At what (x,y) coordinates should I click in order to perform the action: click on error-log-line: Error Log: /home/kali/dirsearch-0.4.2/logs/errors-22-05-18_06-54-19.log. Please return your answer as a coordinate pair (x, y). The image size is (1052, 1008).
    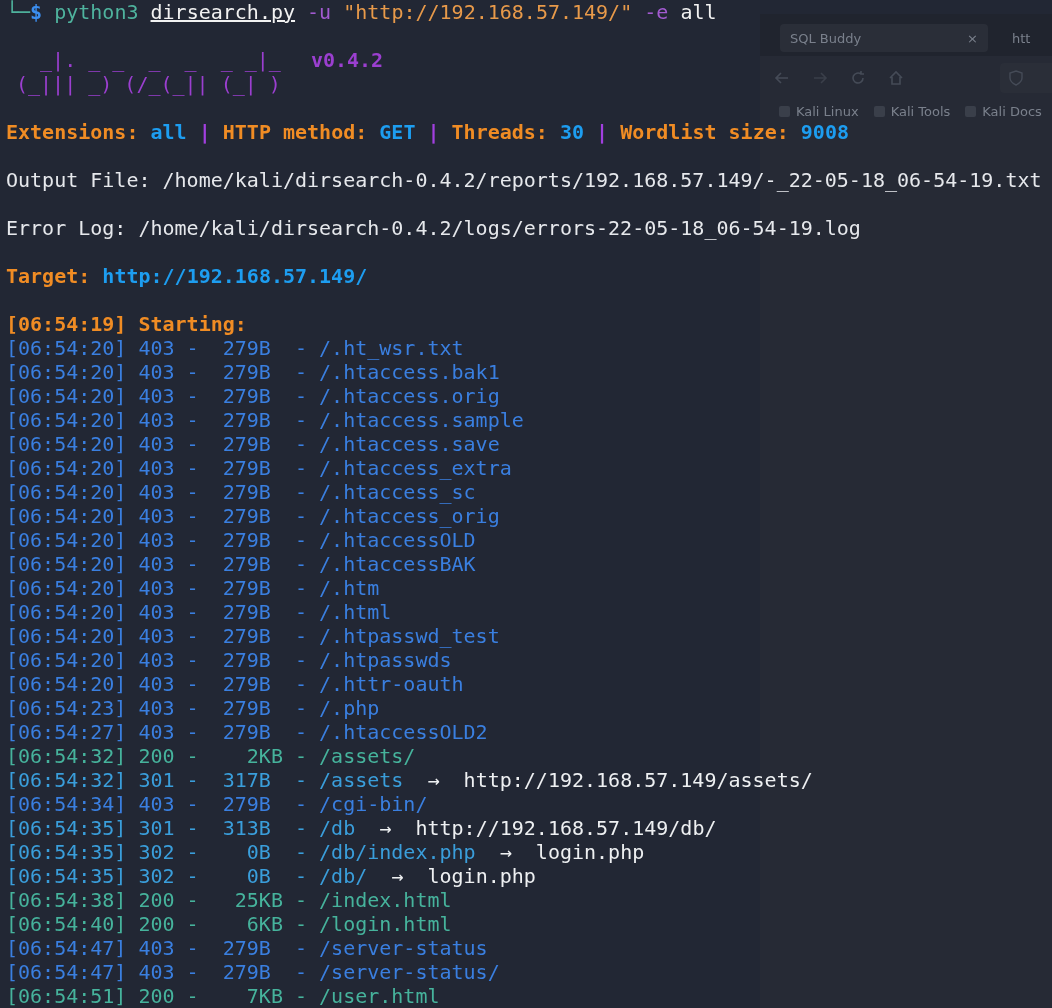
    Looking at the image, I should click on (434, 228).